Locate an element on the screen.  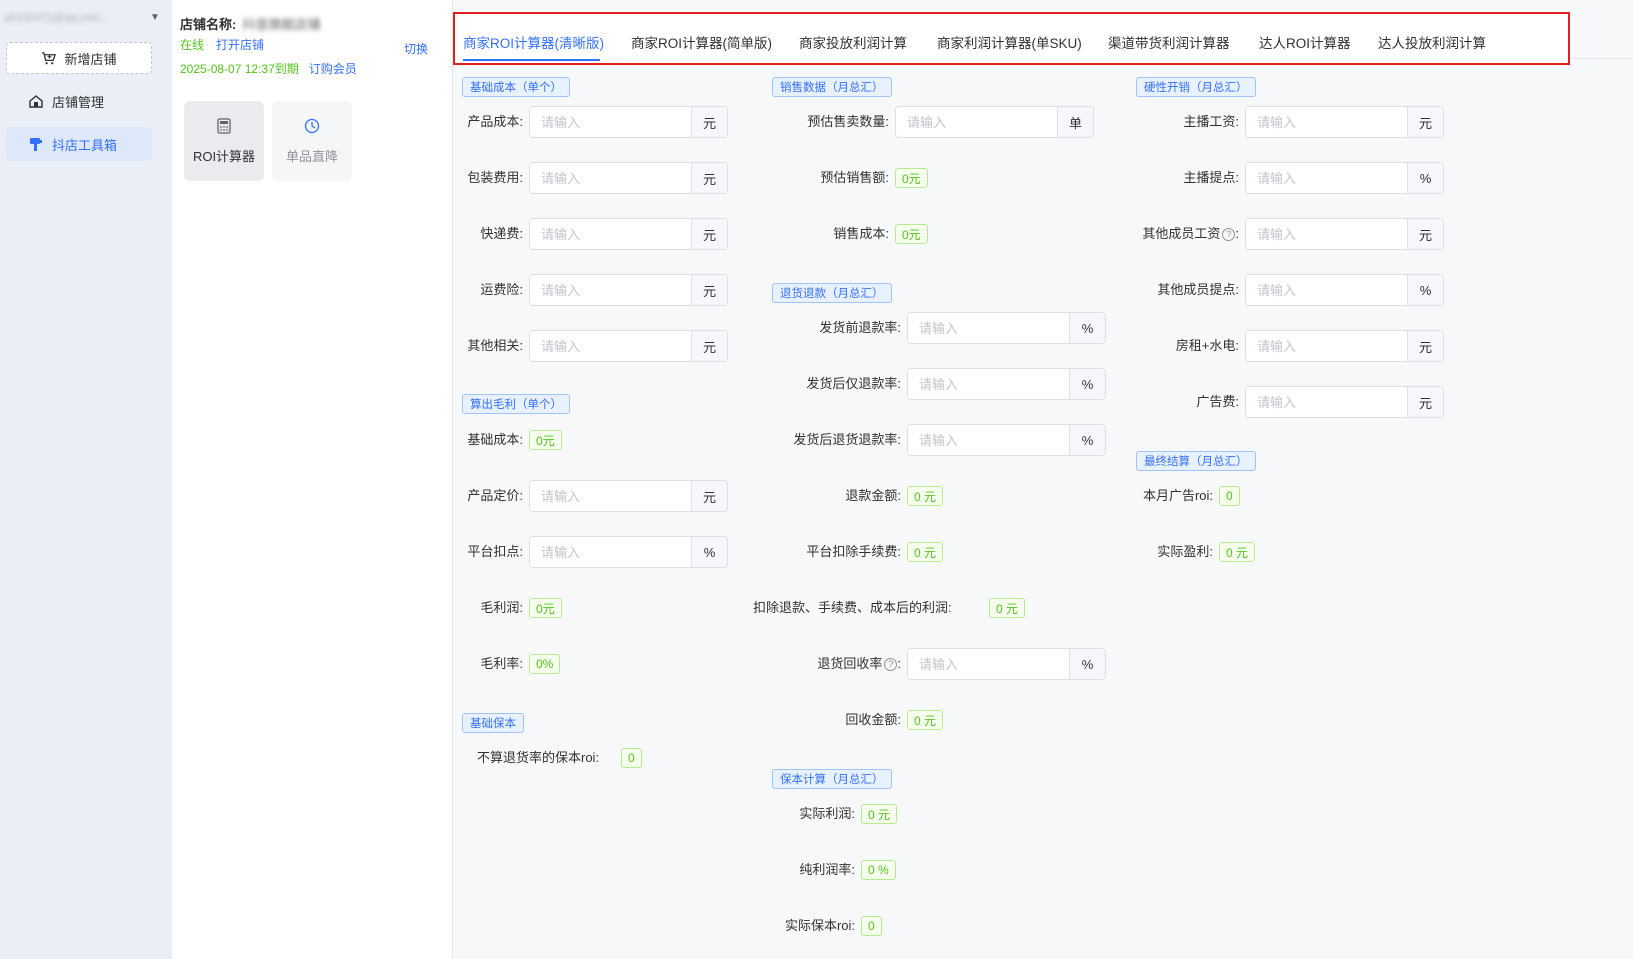
pre-ship-refund-input is located at coordinates (988, 328).